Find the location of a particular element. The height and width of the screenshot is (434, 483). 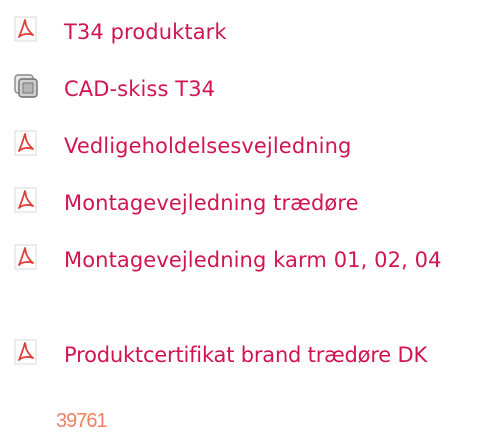

document-label: CAD-skiss T34 is located at coordinates (140, 89).